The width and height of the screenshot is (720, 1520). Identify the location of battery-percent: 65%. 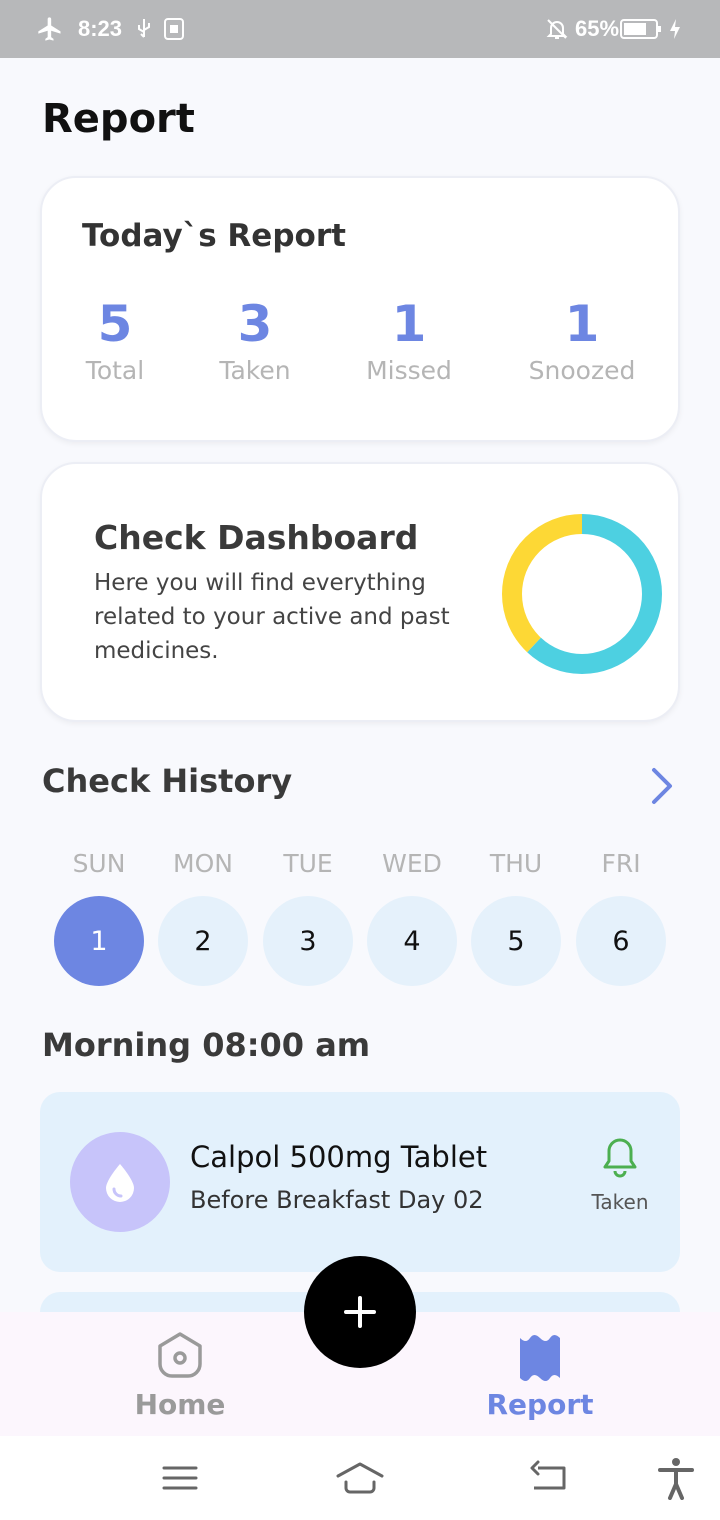
(597, 28).